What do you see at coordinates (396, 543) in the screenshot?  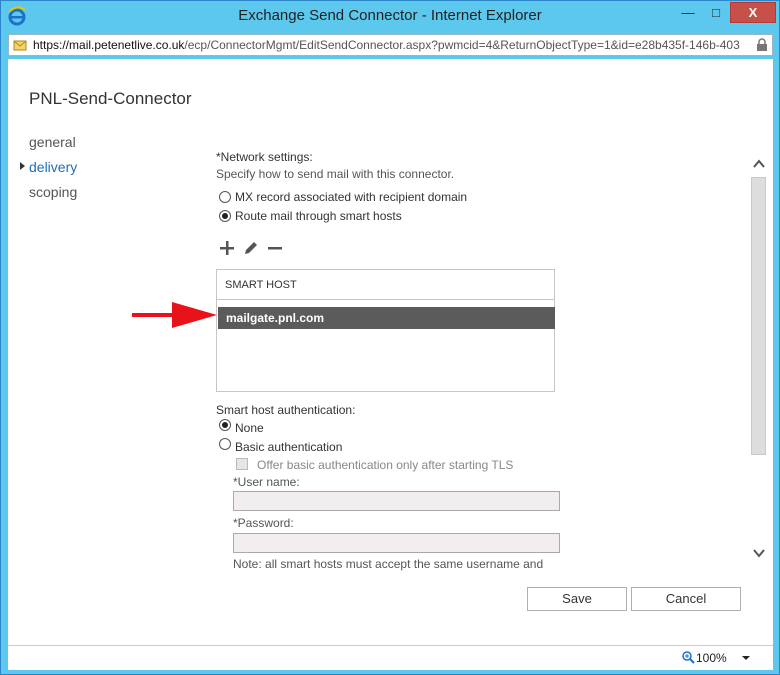 I see `password-field` at bounding box center [396, 543].